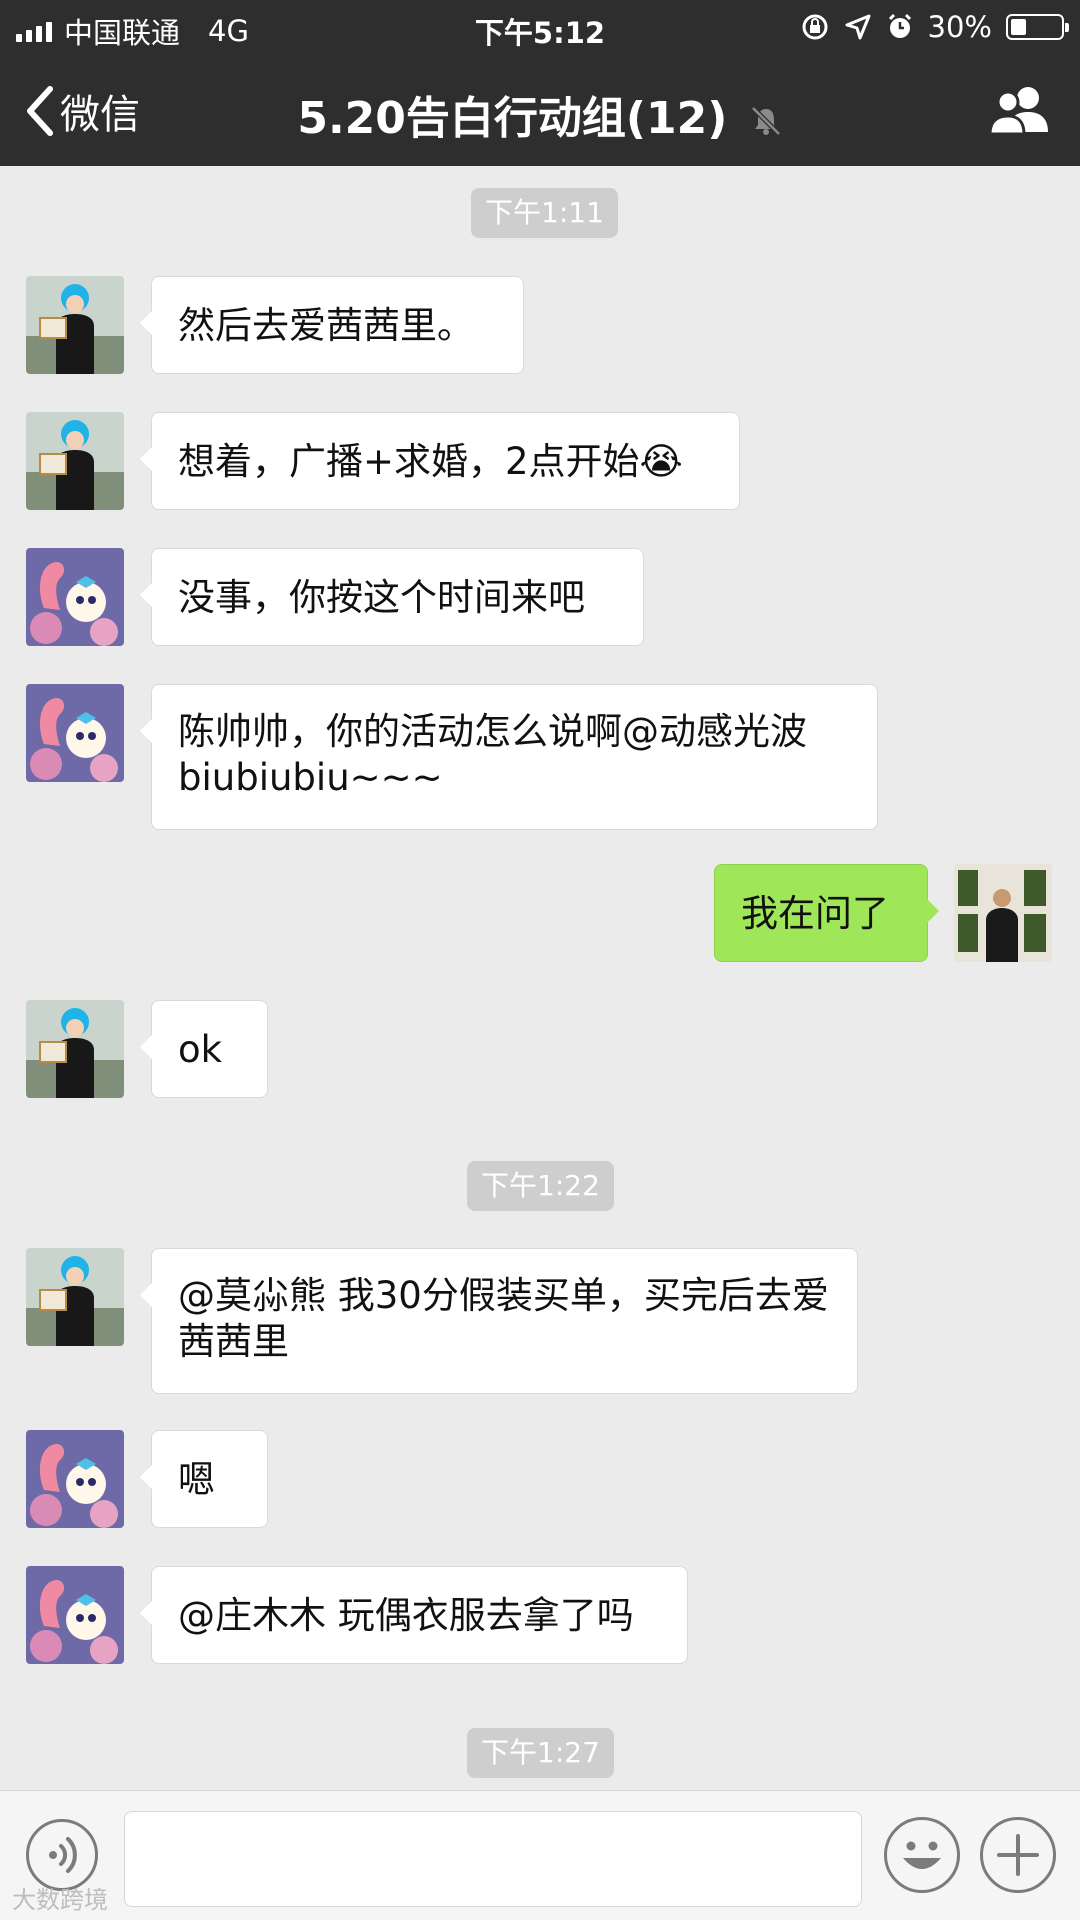 The width and height of the screenshot is (1080, 1920). Describe the element at coordinates (406, 1615) in the screenshot. I see `message-text: @庄木木 玩偶衣服去拿了吗` at that location.